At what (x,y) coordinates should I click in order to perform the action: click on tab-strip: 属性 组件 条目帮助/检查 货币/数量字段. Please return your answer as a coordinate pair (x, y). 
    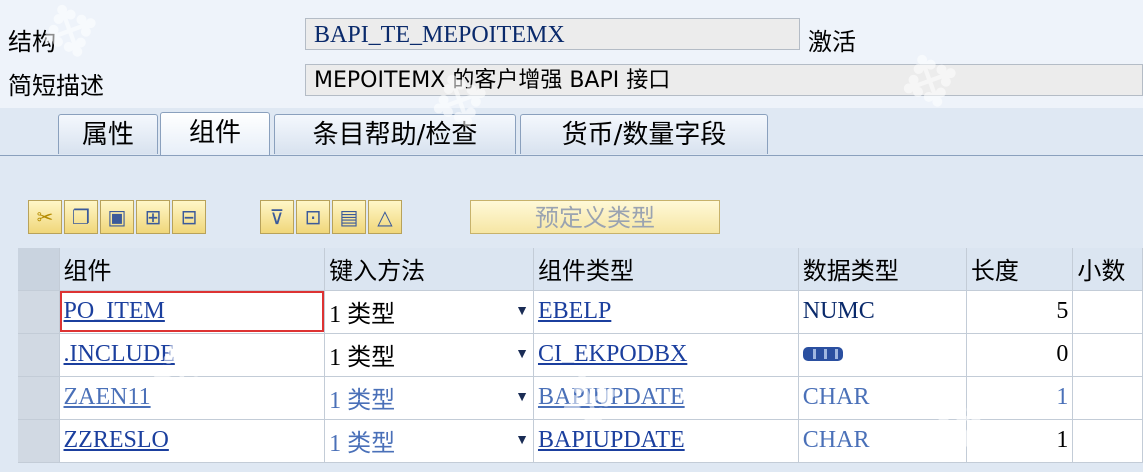
    Looking at the image, I should click on (571, 132).